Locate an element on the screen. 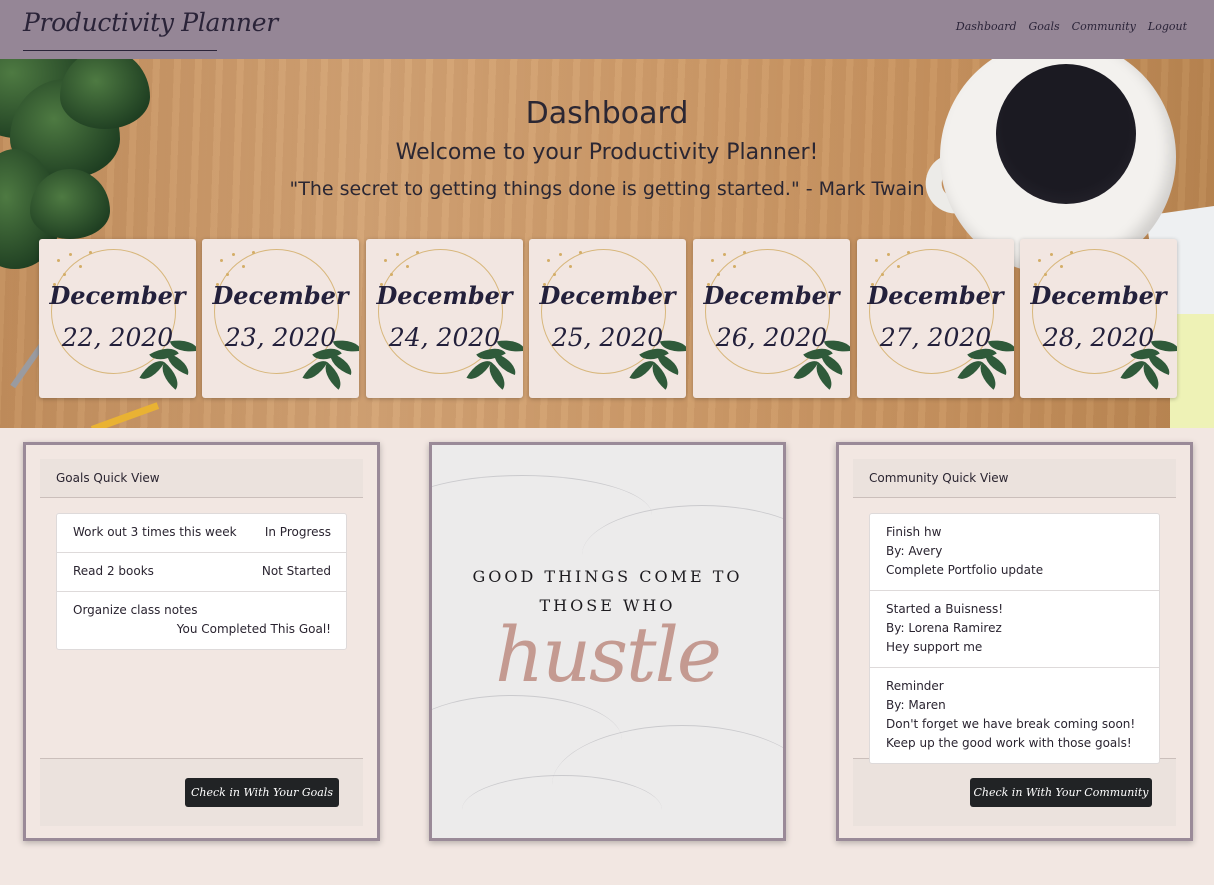 The width and height of the screenshot is (1214, 885). post-body: Complete Portfolio update is located at coordinates (965, 570).